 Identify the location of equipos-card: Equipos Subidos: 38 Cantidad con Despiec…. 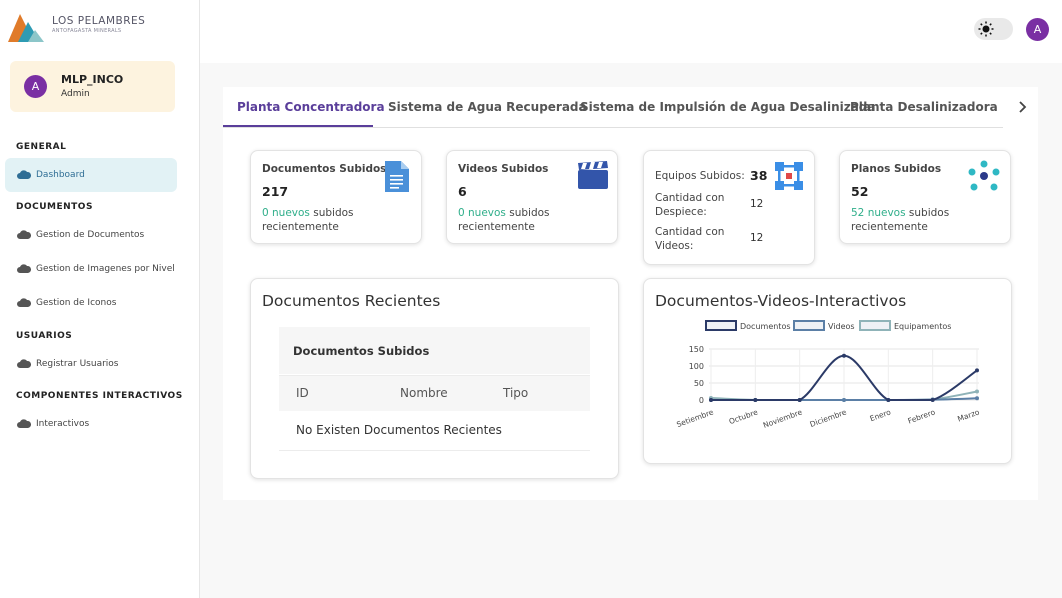
(729, 207).